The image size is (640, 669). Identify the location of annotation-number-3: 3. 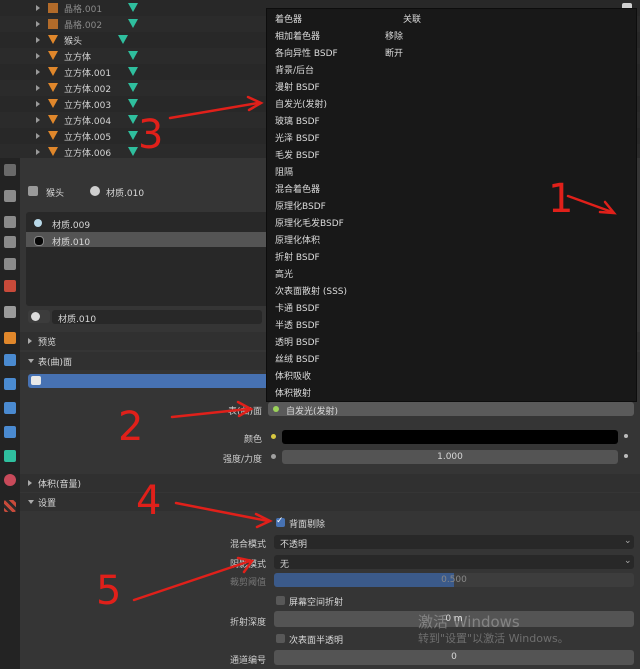
(150, 135).